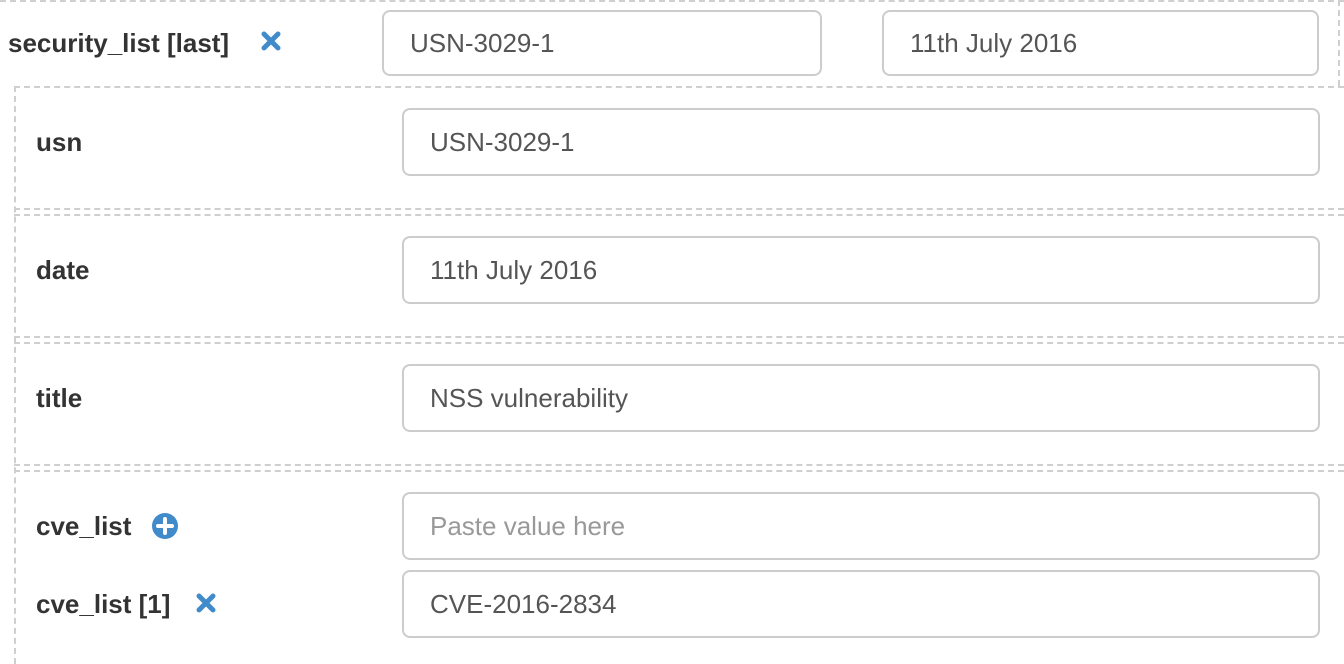 The image size is (1344, 664). Describe the element at coordinates (861, 604) in the screenshot. I see `cve-list-item-field` at that location.